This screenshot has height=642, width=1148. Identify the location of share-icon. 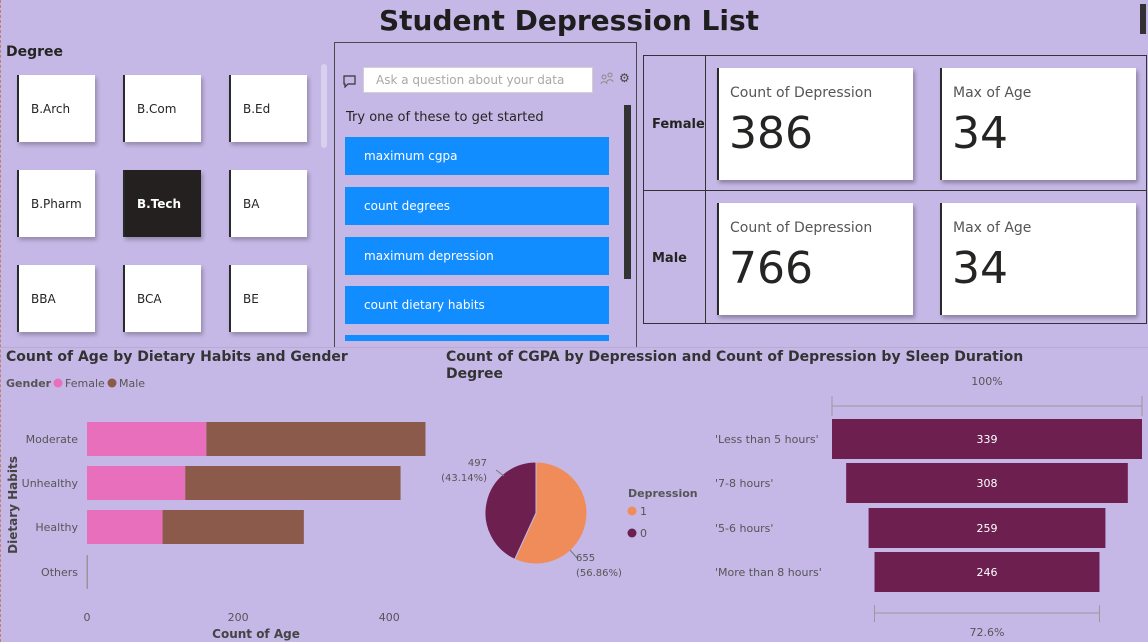
(607, 80).